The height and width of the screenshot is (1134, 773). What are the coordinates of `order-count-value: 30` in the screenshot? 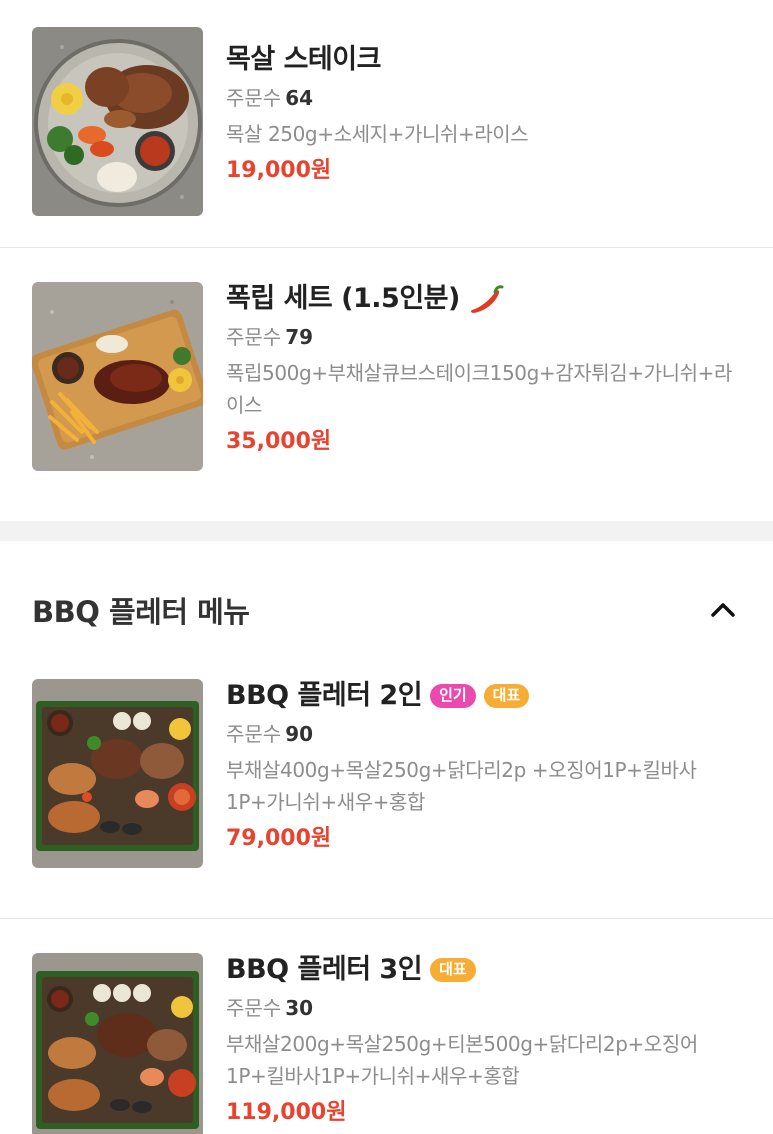 It's located at (299, 1008).